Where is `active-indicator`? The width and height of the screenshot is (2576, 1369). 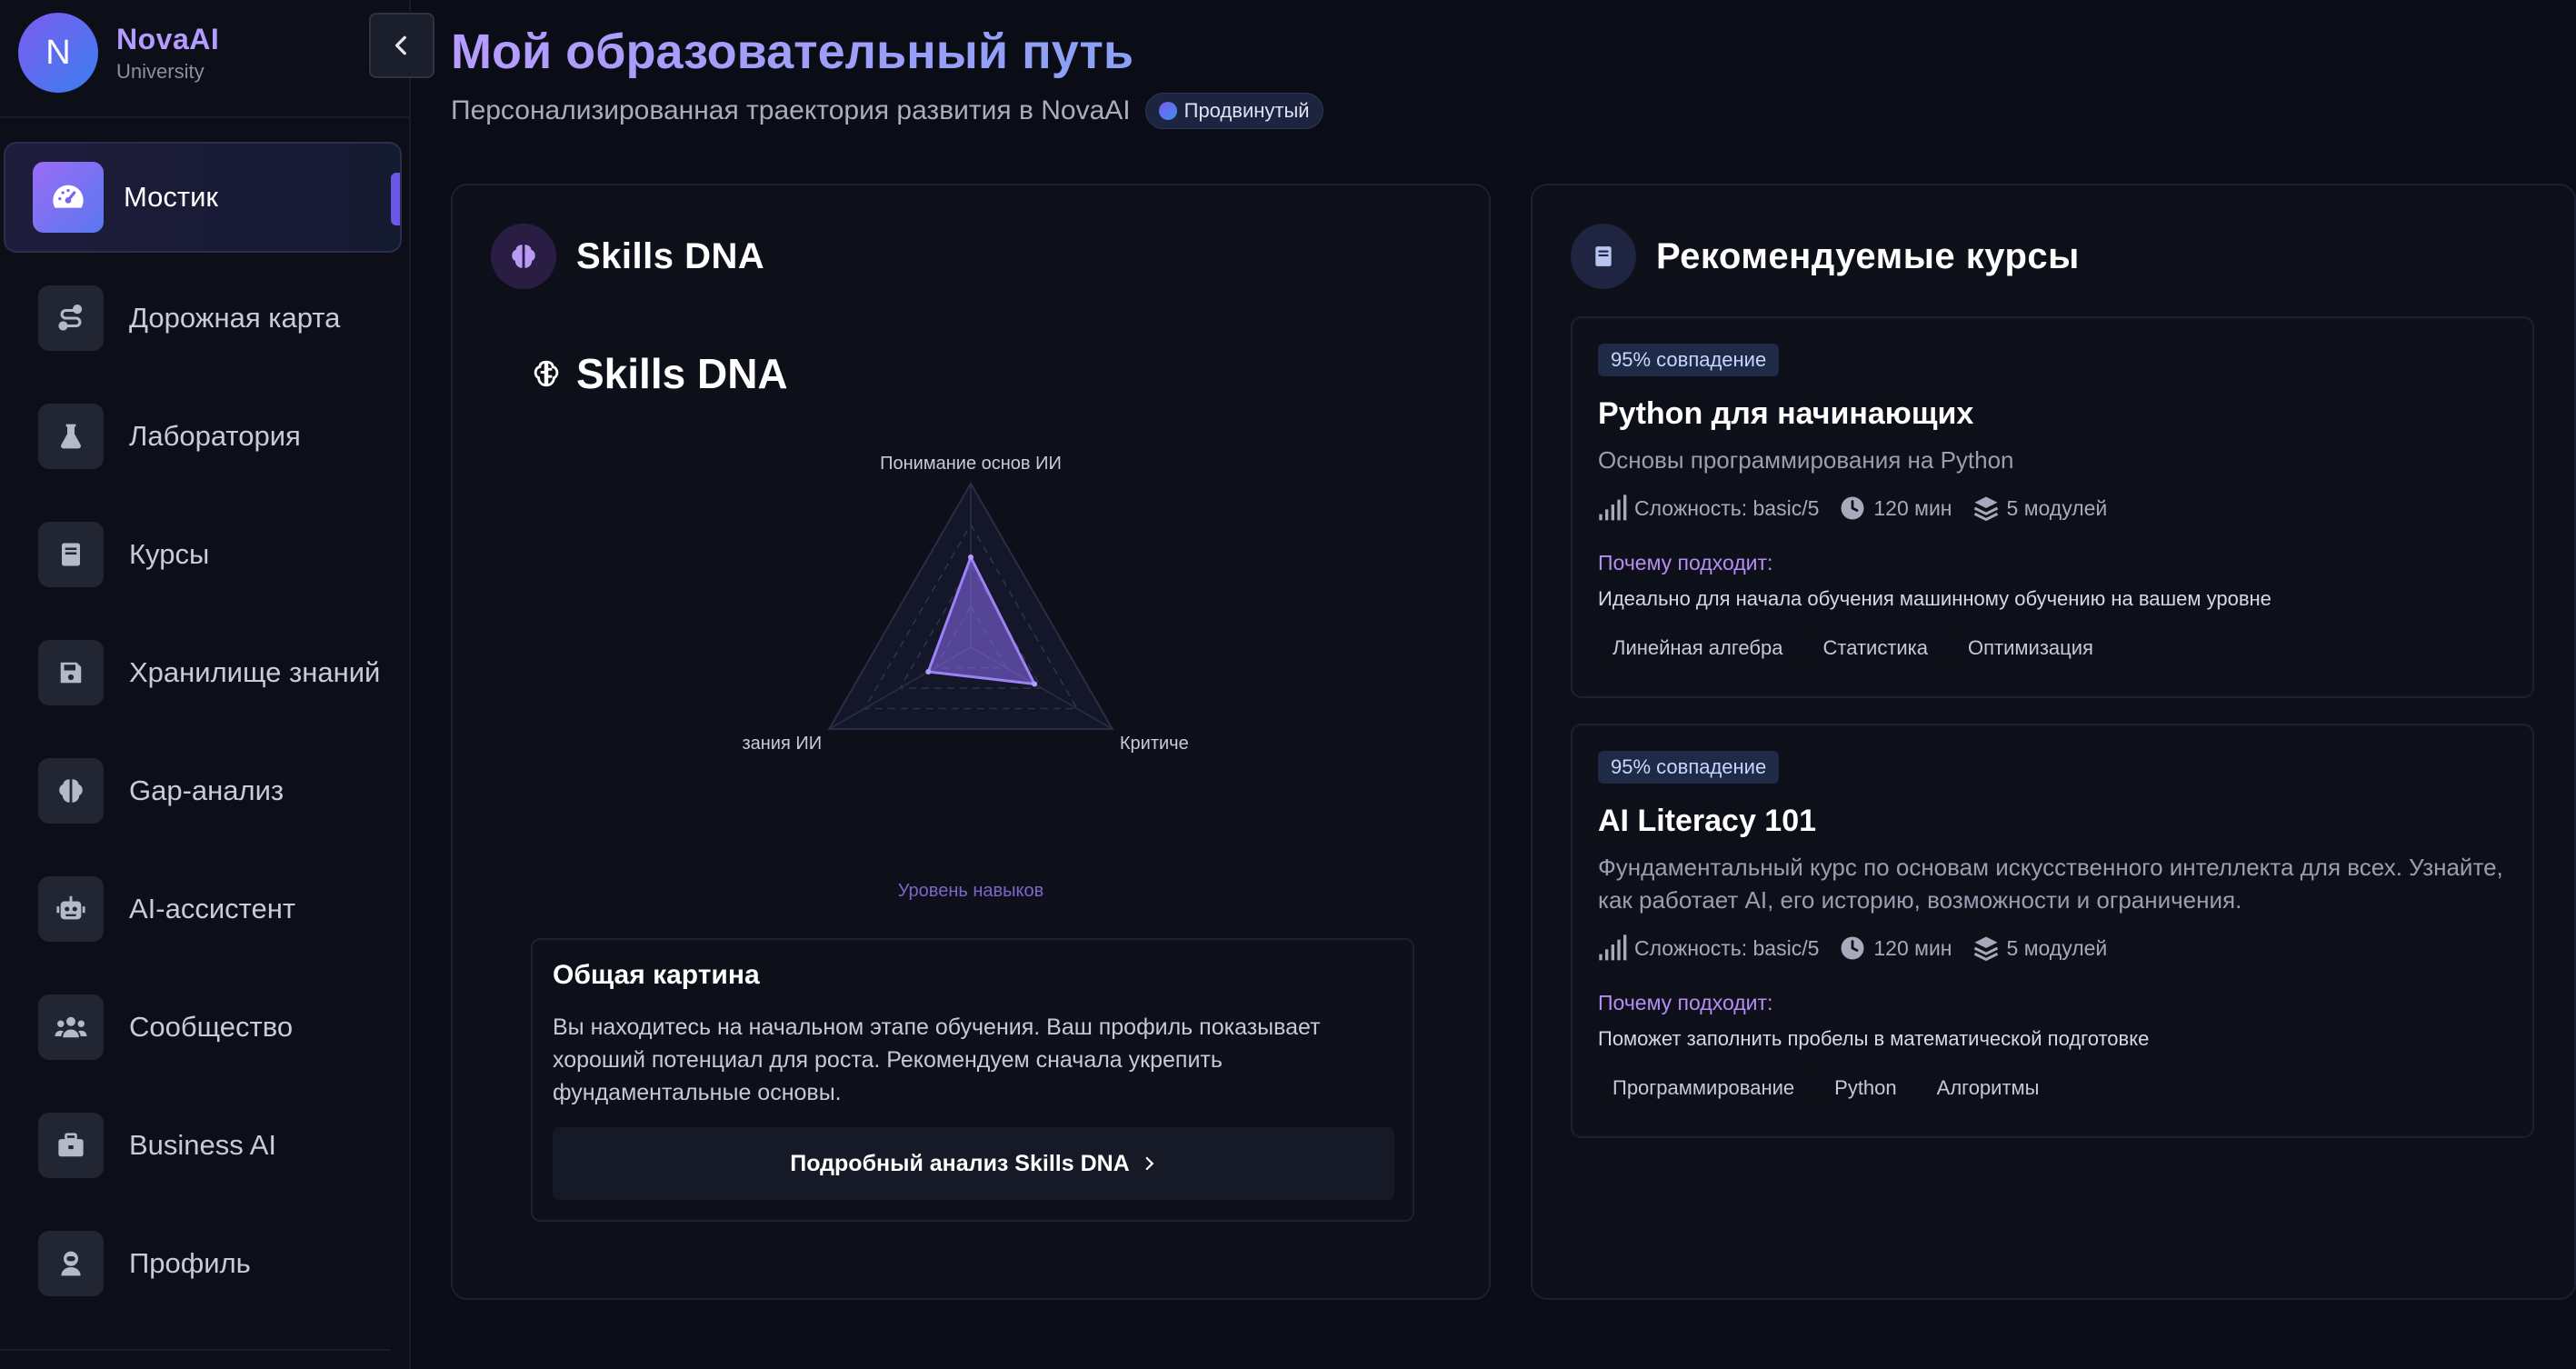
active-indicator is located at coordinates (395, 199).